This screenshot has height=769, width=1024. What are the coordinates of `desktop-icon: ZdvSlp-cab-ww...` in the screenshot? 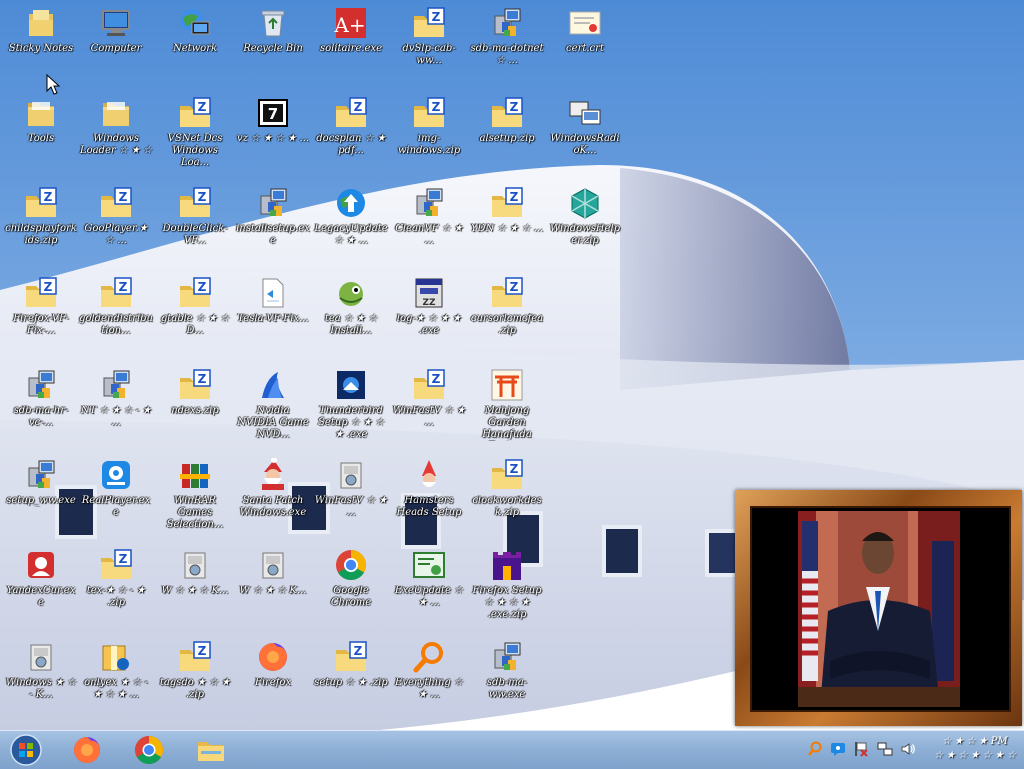 It's located at (429, 46).